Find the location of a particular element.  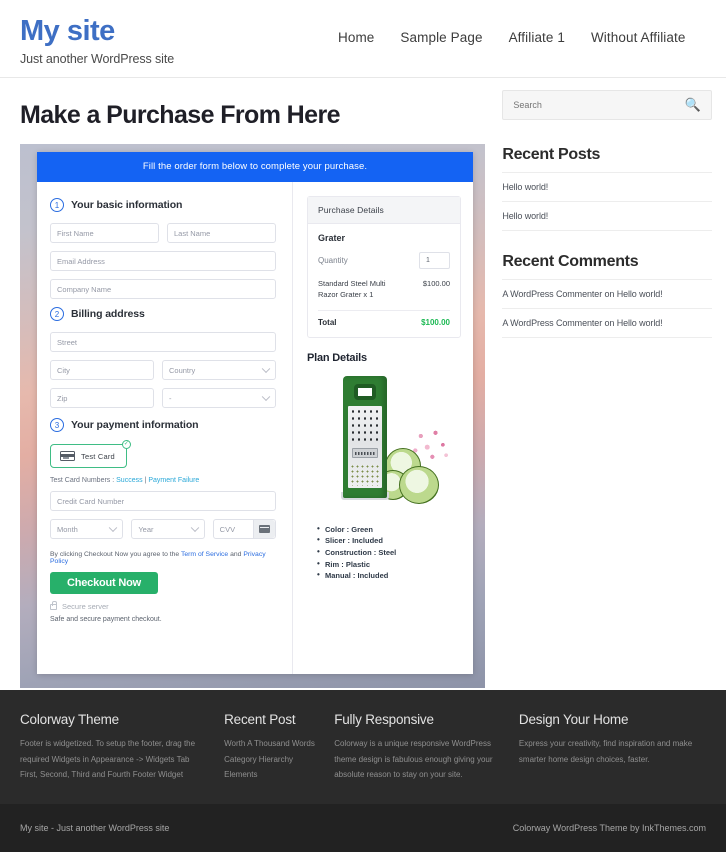

total-label: Total is located at coordinates (327, 322).